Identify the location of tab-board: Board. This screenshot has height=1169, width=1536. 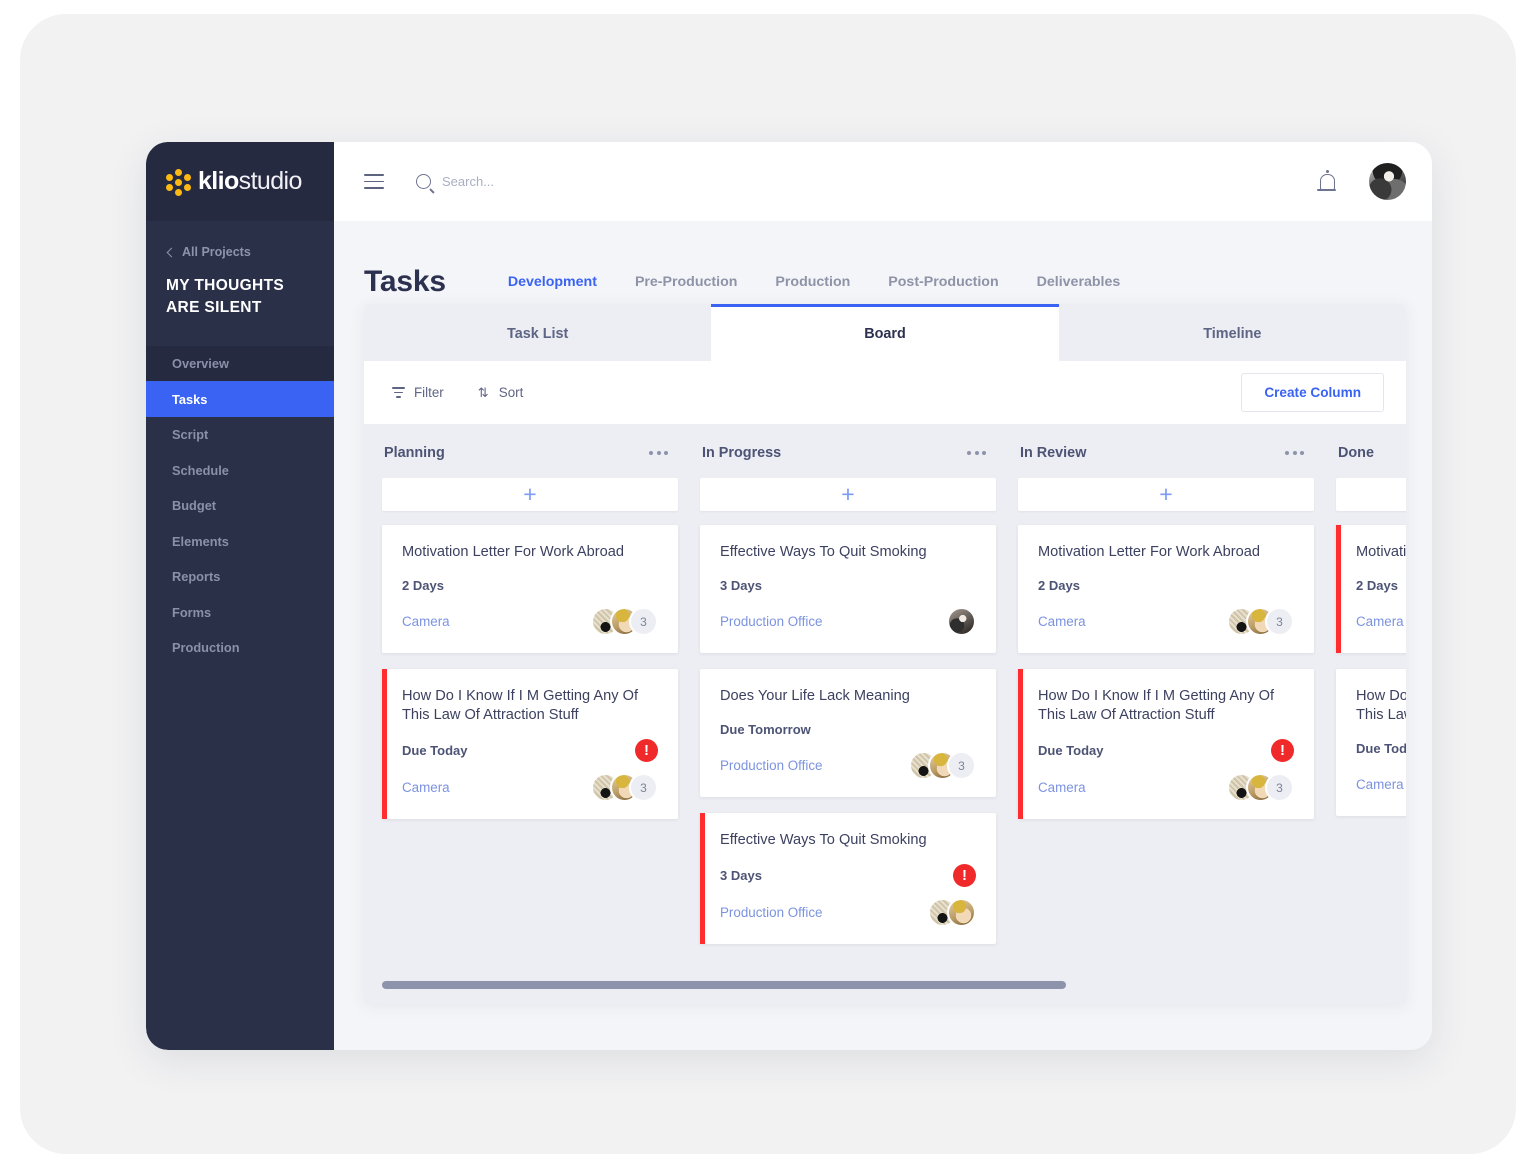
(885, 332).